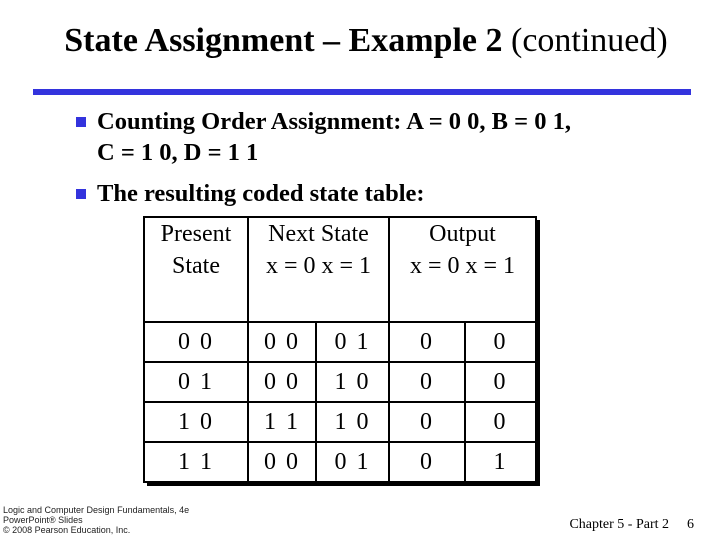 The width and height of the screenshot is (720, 540). What do you see at coordinates (283, 40) in the screenshot?
I see `title-main: State Assignment – Example 2` at bounding box center [283, 40].